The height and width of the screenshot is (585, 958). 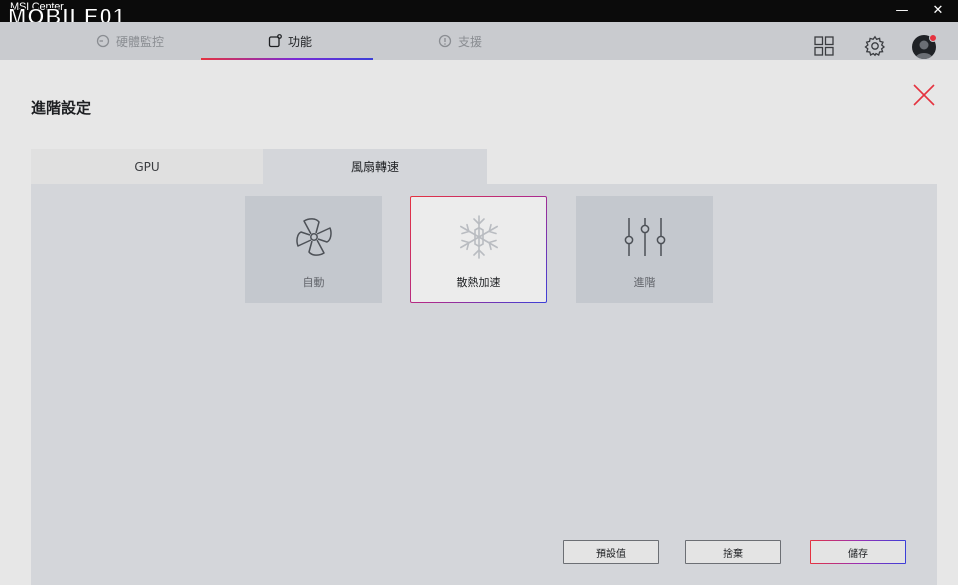 What do you see at coordinates (824, 46) in the screenshot?
I see `grid-icon` at bounding box center [824, 46].